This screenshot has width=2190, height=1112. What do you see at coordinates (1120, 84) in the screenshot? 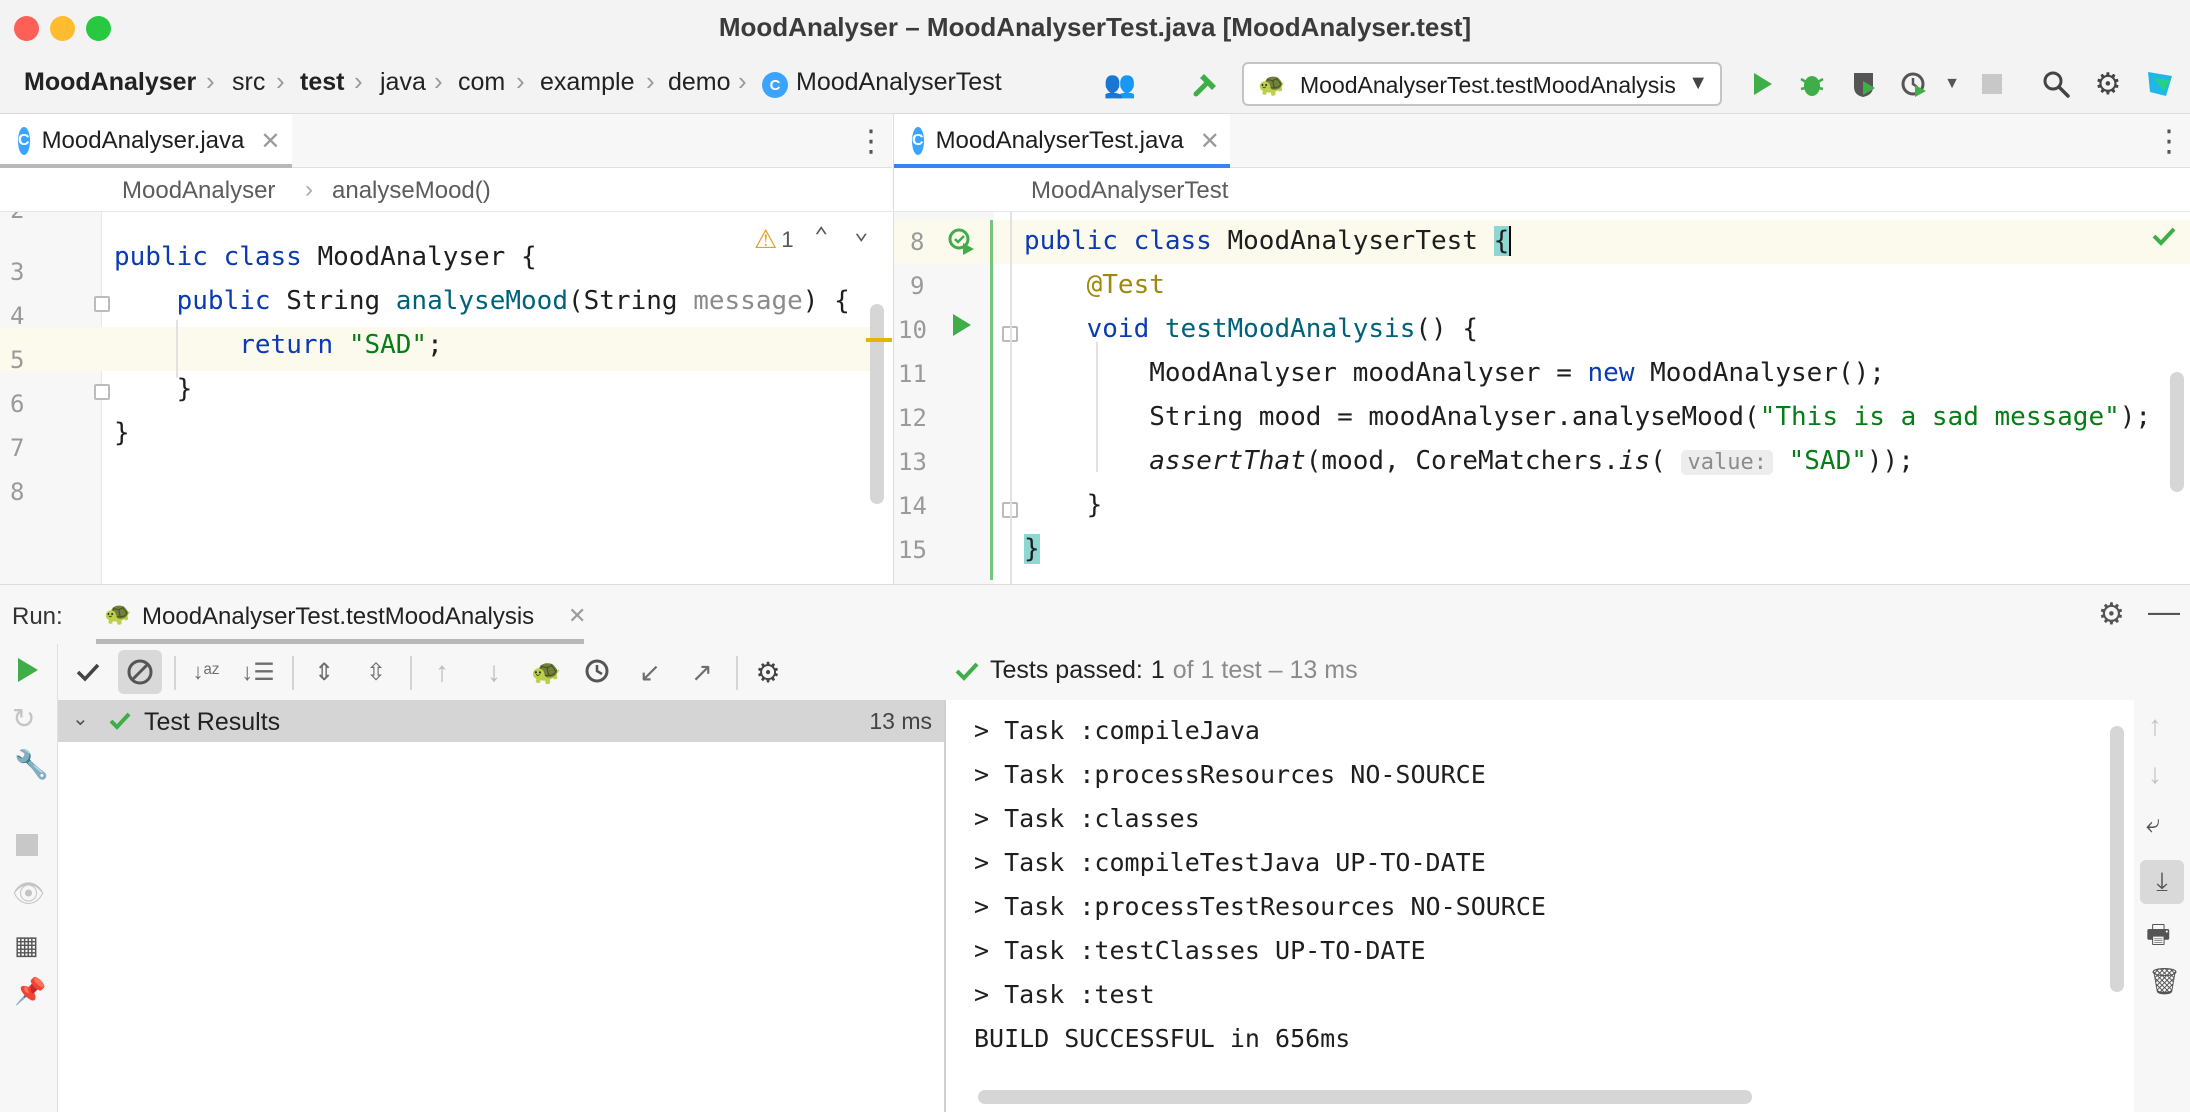
I see `vcs-user-icon: 👥` at bounding box center [1120, 84].